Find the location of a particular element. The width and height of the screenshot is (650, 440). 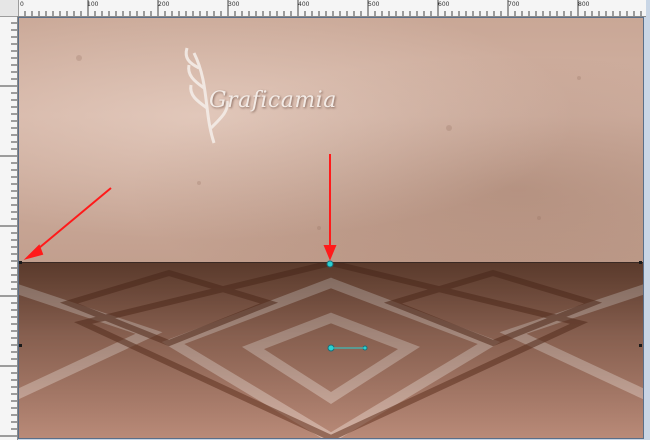

ruler-label: 700 is located at coordinates (514, 4).